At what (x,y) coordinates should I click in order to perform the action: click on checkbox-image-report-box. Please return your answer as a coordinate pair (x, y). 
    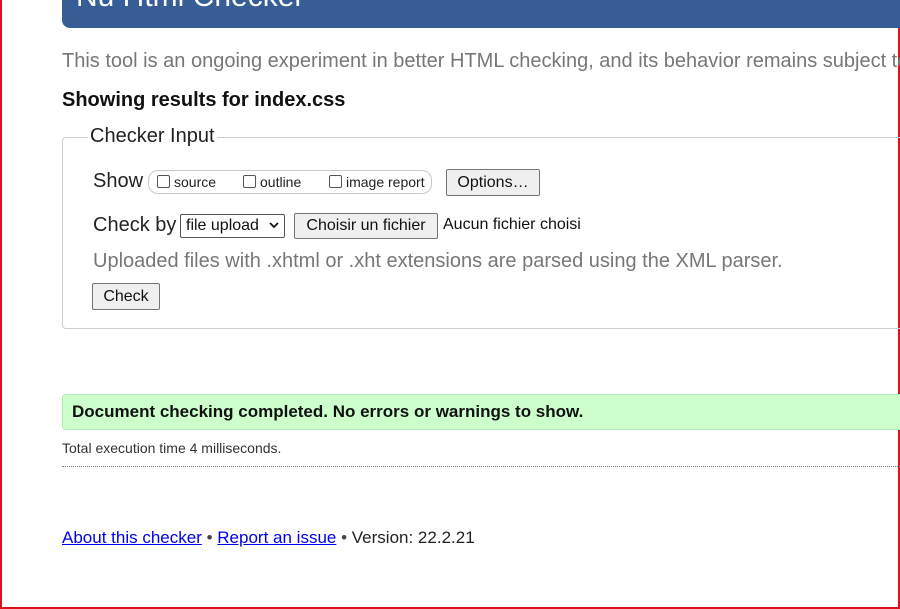
    Looking at the image, I should click on (335, 181).